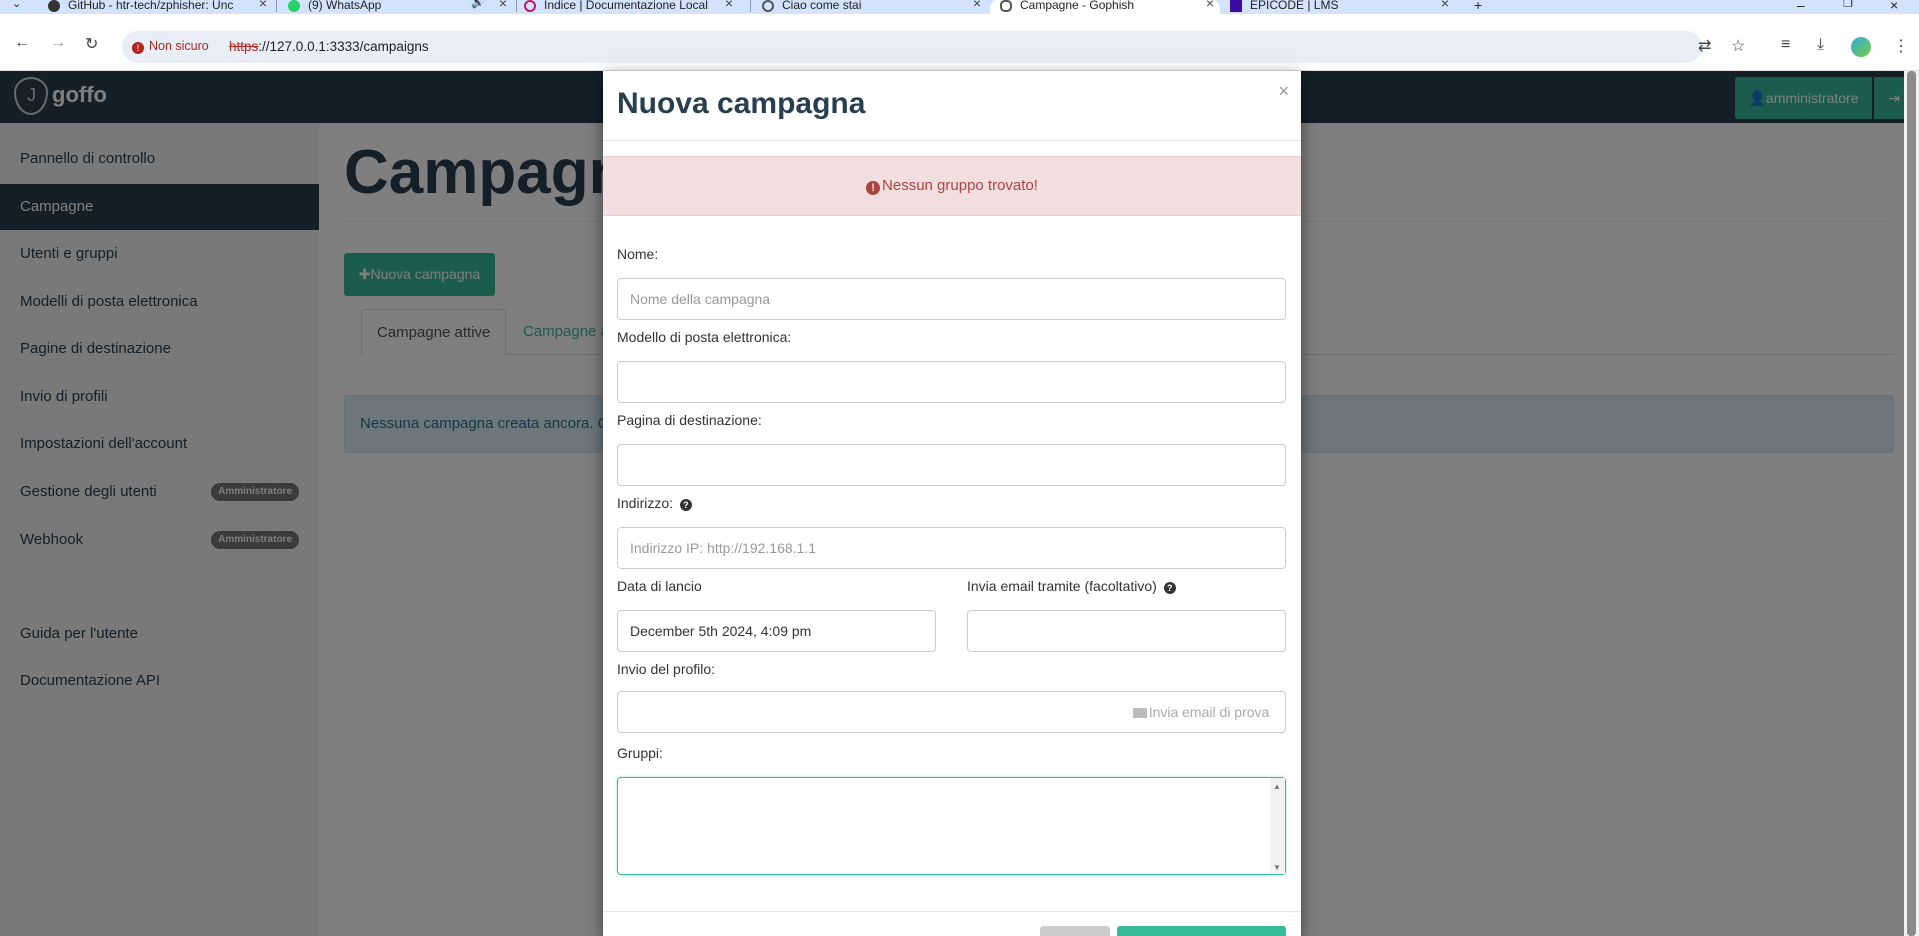  What do you see at coordinates (1801, 6) in the screenshot?
I see `minimize-icon: –` at bounding box center [1801, 6].